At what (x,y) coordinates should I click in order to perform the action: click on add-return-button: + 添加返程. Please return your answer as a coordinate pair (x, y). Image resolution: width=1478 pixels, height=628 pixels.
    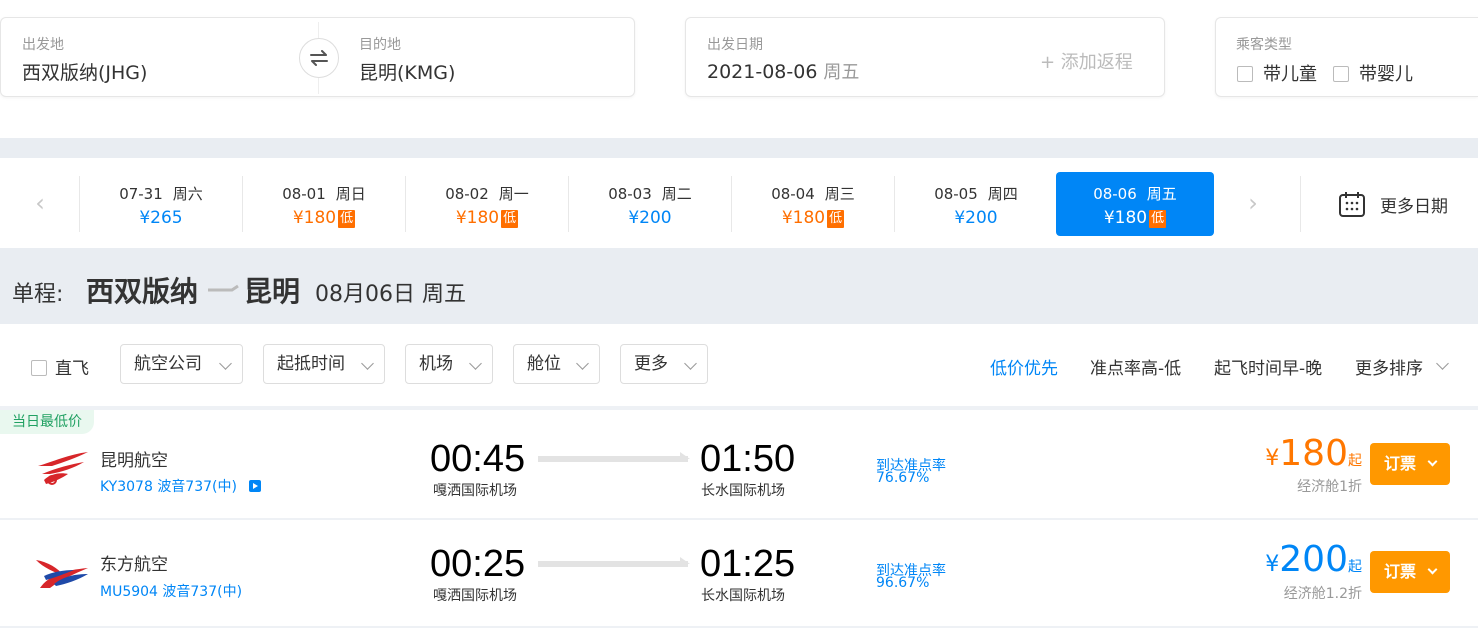
    Looking at the image, I should click on (1086, 61).